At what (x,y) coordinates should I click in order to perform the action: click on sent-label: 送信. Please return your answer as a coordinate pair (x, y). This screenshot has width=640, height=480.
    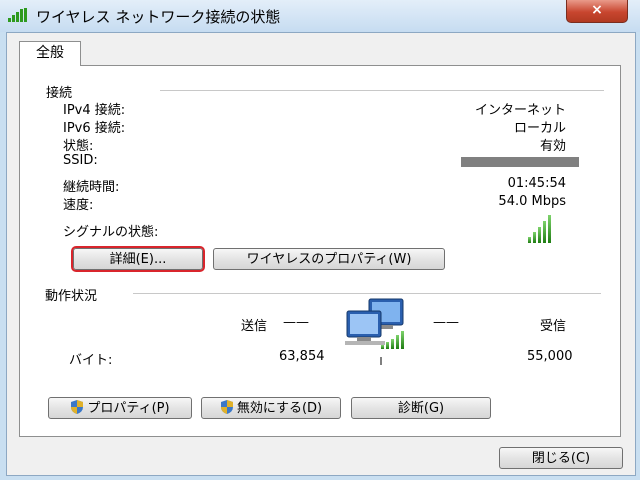
    Looking at the image, I should click on (254, 326).